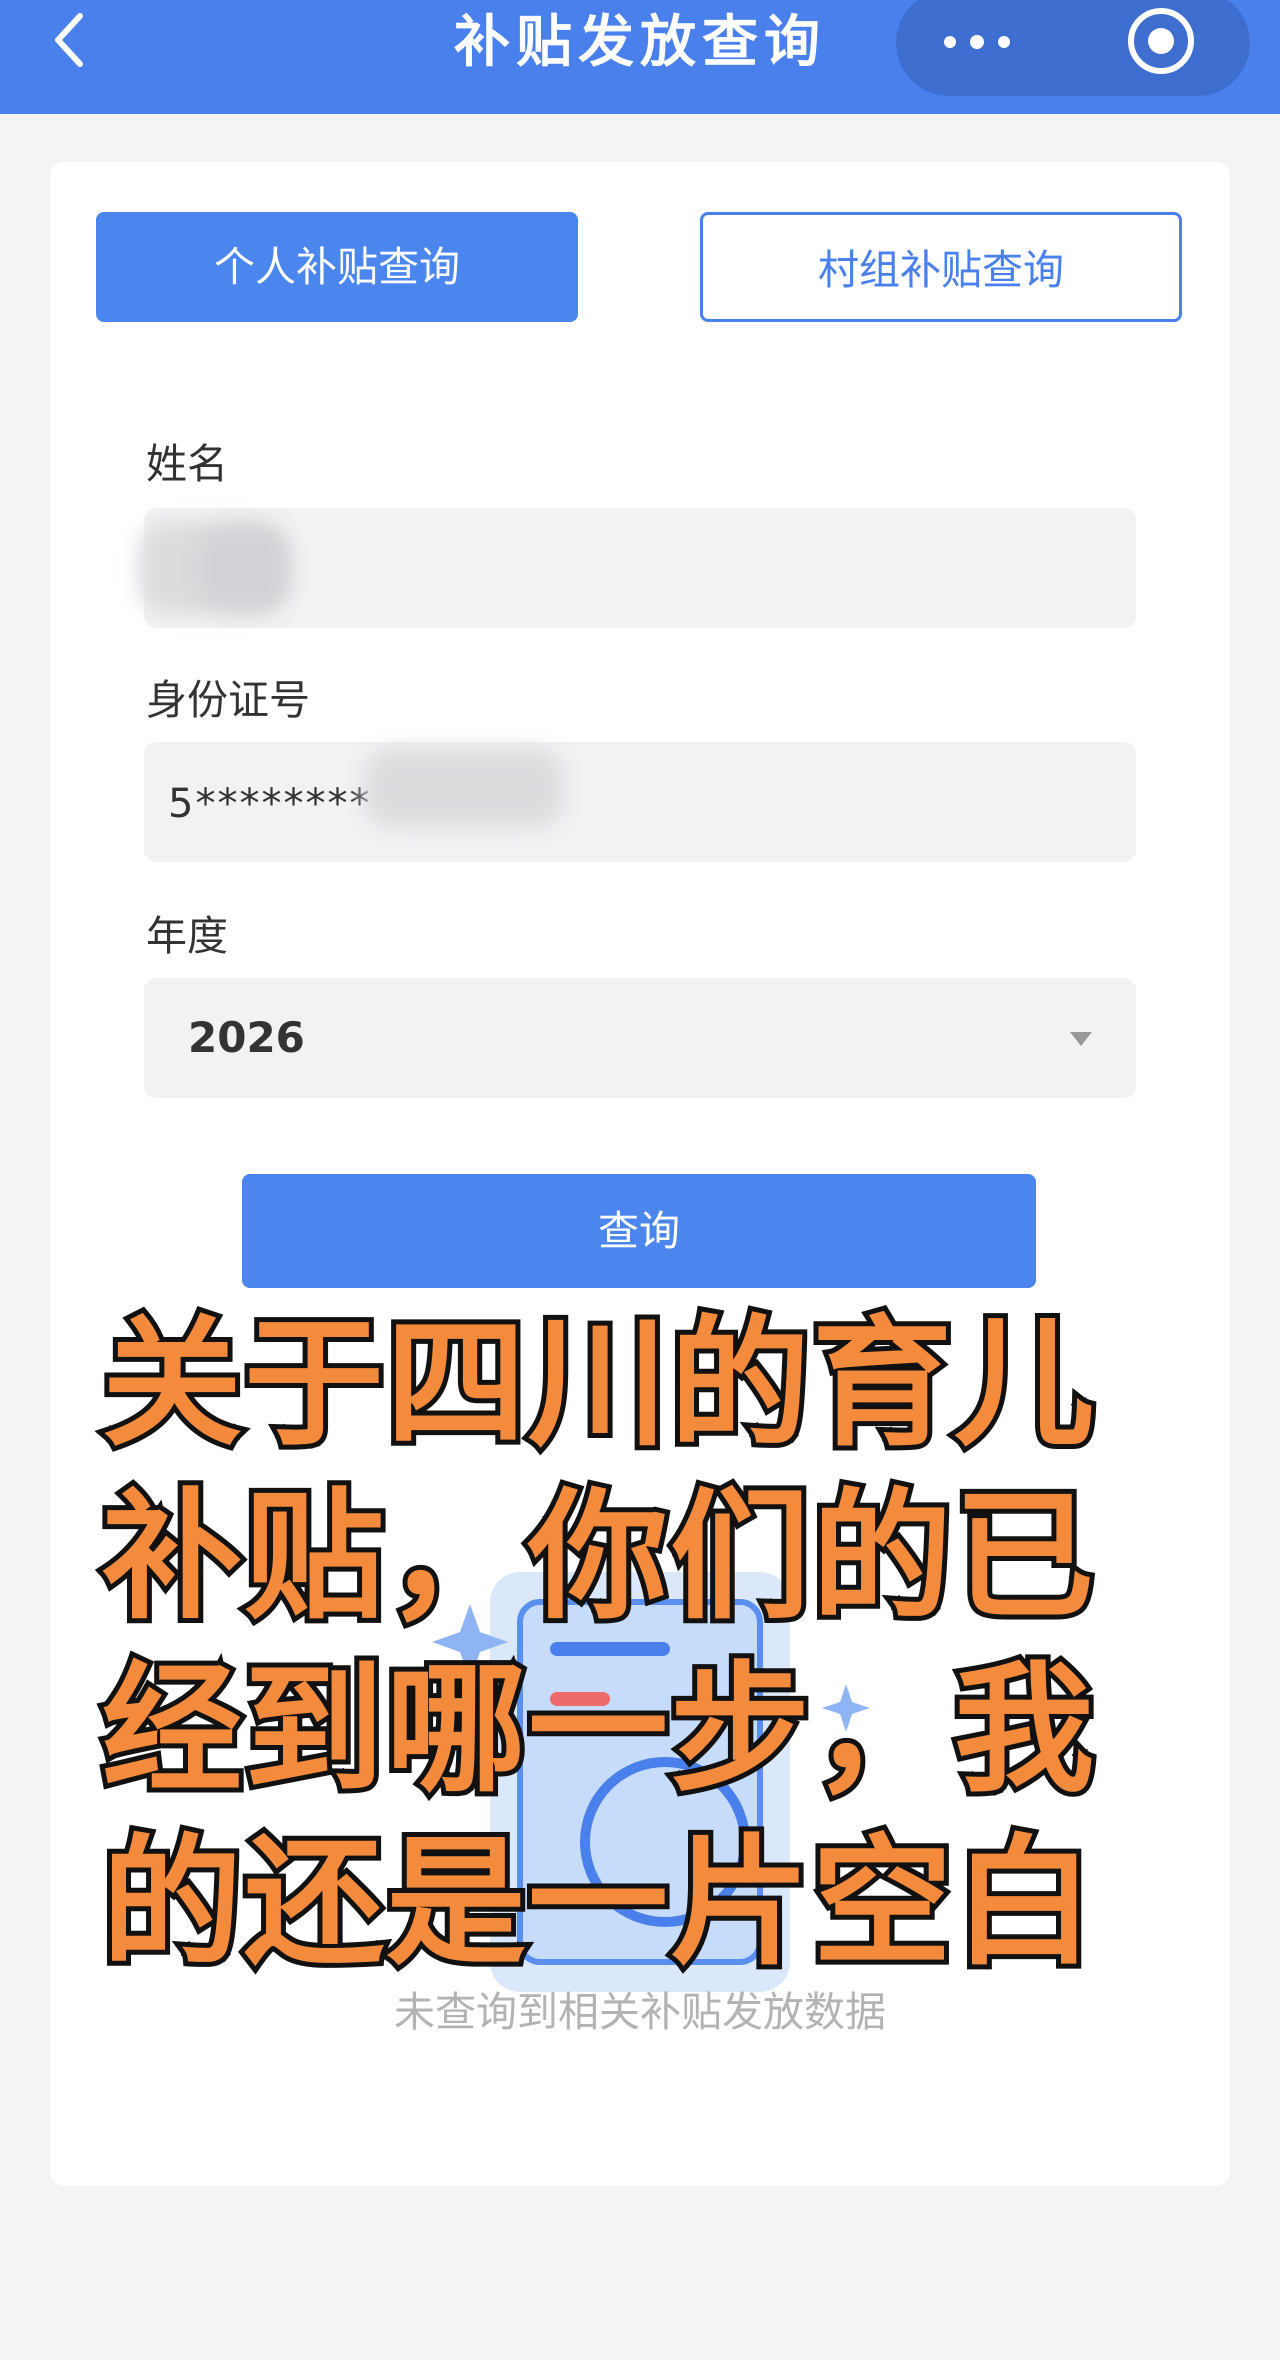 The image size is (1280, 2360). What do you see at coordinates (598, 1903) in the screenshot?
I see `overlay-caption-line: 的还是一片空白` at bounding box center [598, 1903].